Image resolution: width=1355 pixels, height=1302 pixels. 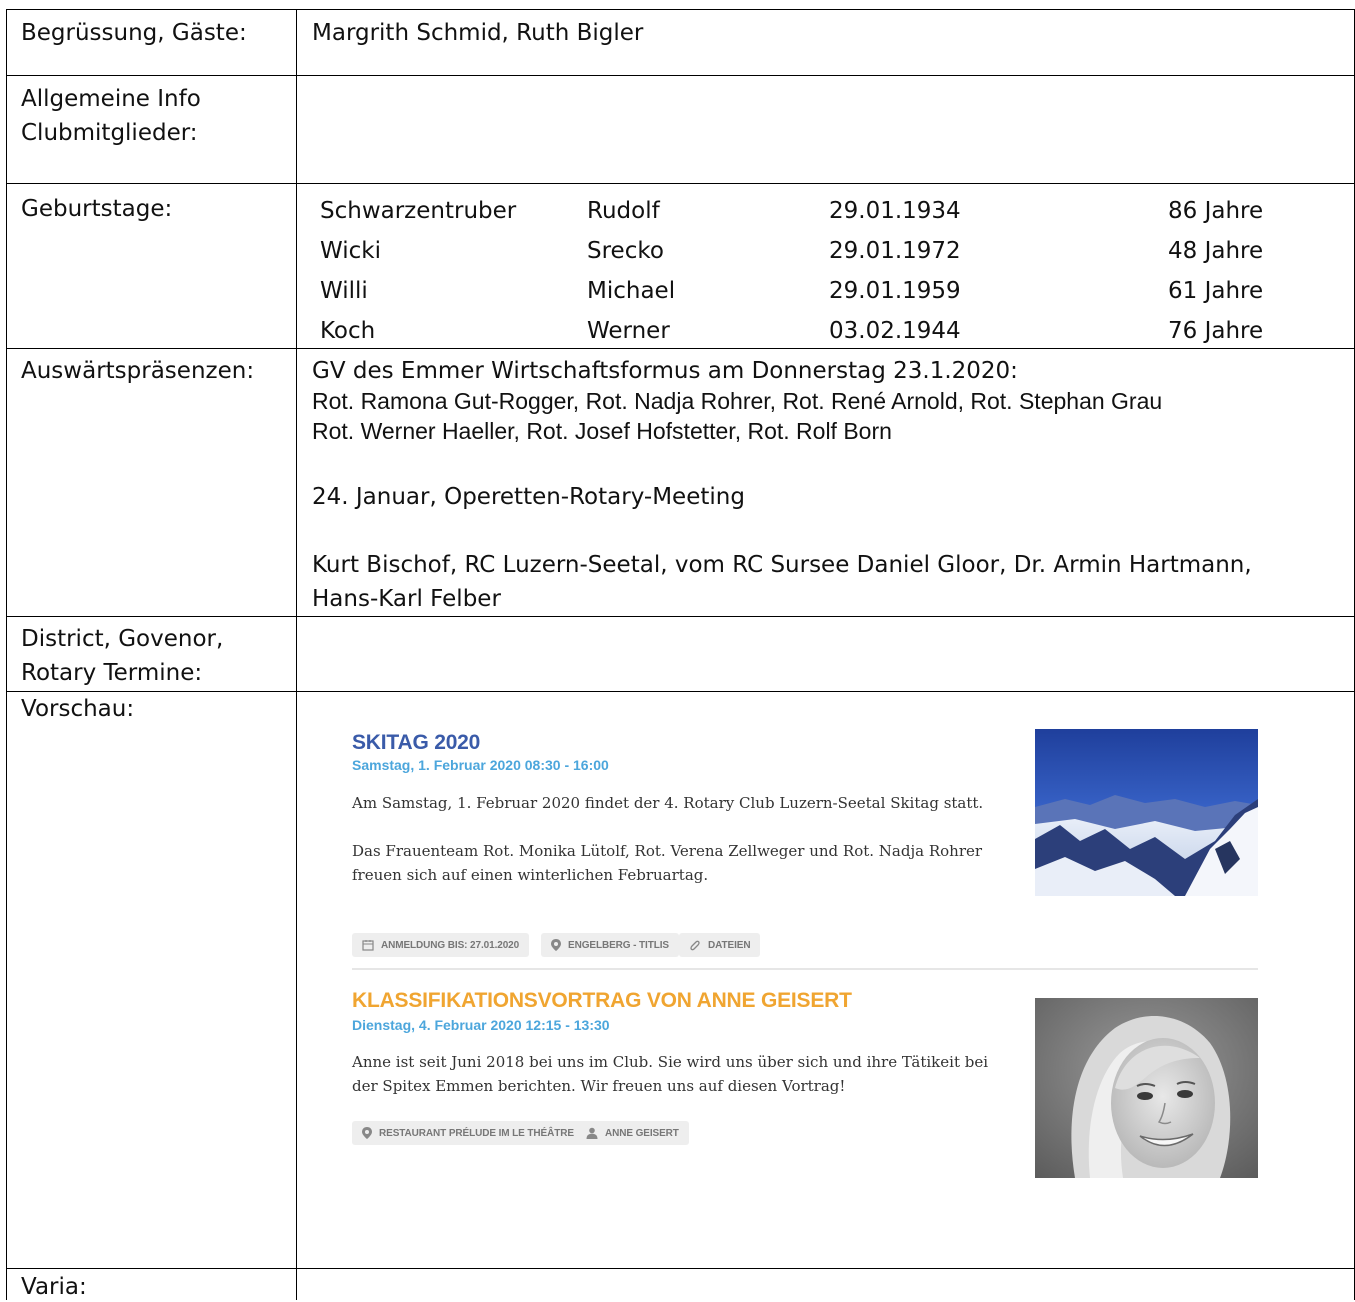 I want to click on auswaerts-line: Hans-Karl Felber, so click(x=406, y=599).